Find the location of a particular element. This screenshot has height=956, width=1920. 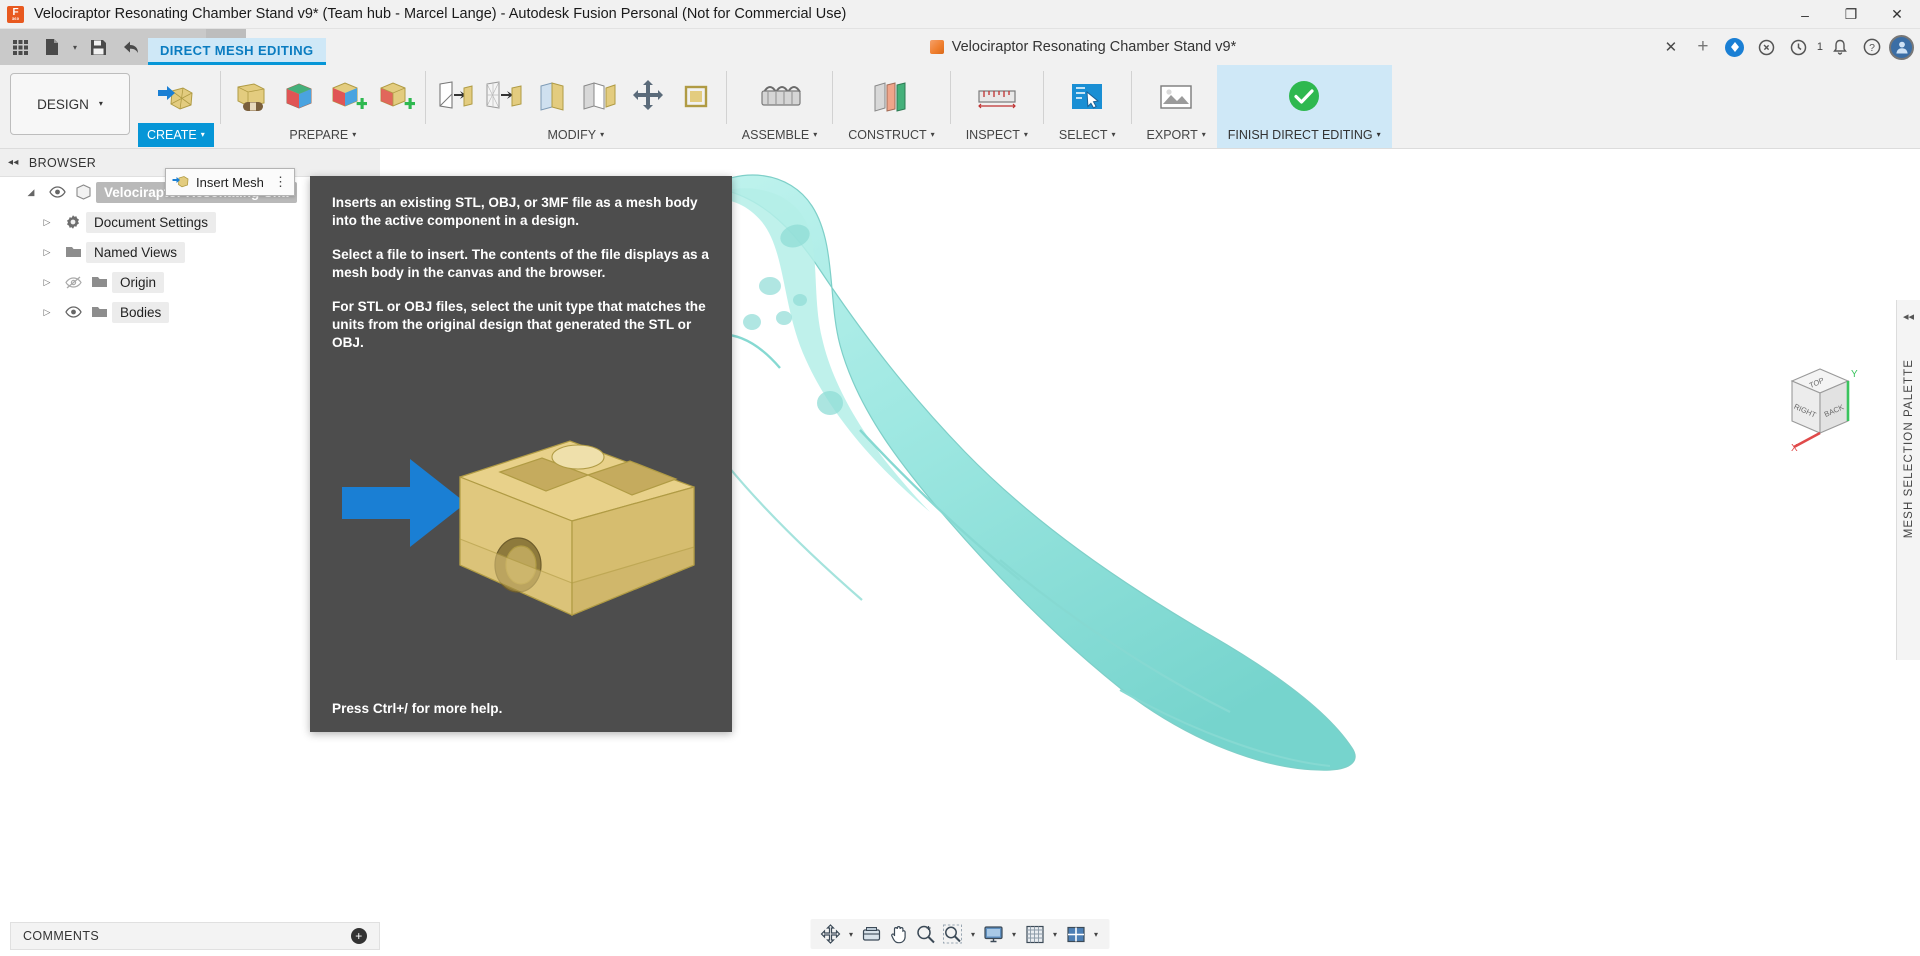

viewports-icon is located at coordinates (1076, 934).